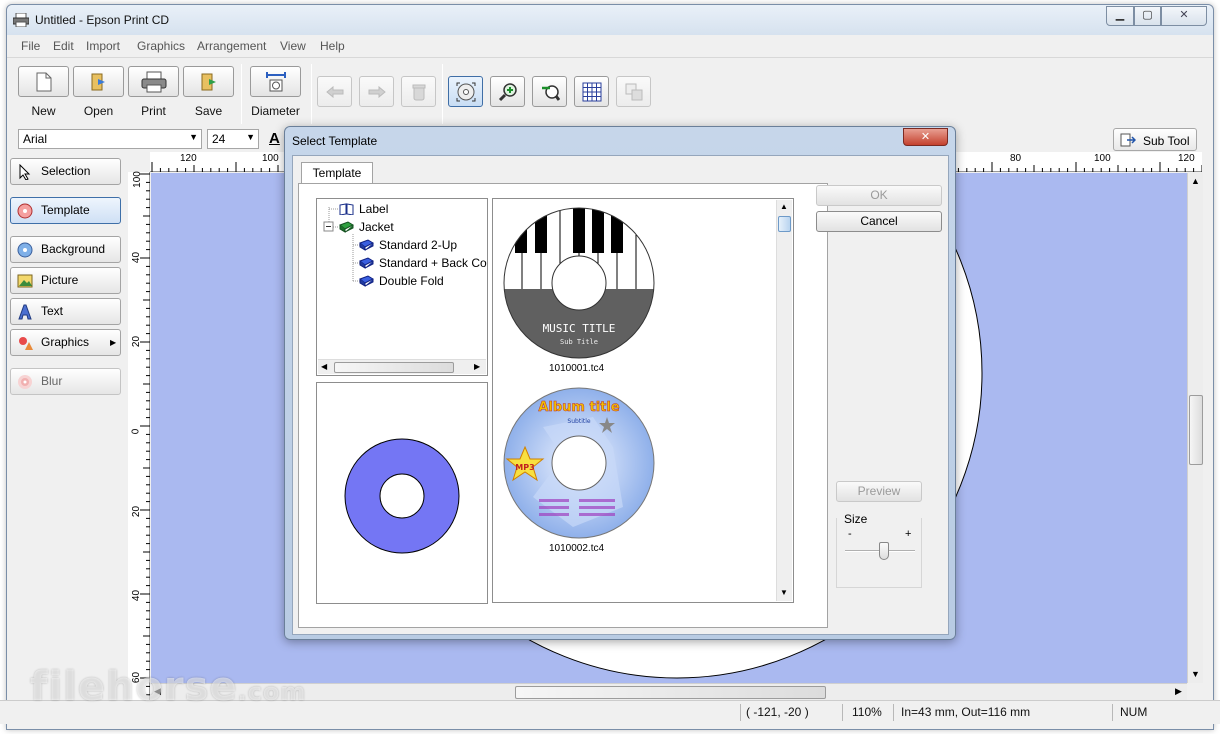 Image resolution: width=1220 pixels, height=734 pixels. Describe the element at coordinates (324, 366) in the screenshot. I see `scroll-left-icon: ◀` at that location.